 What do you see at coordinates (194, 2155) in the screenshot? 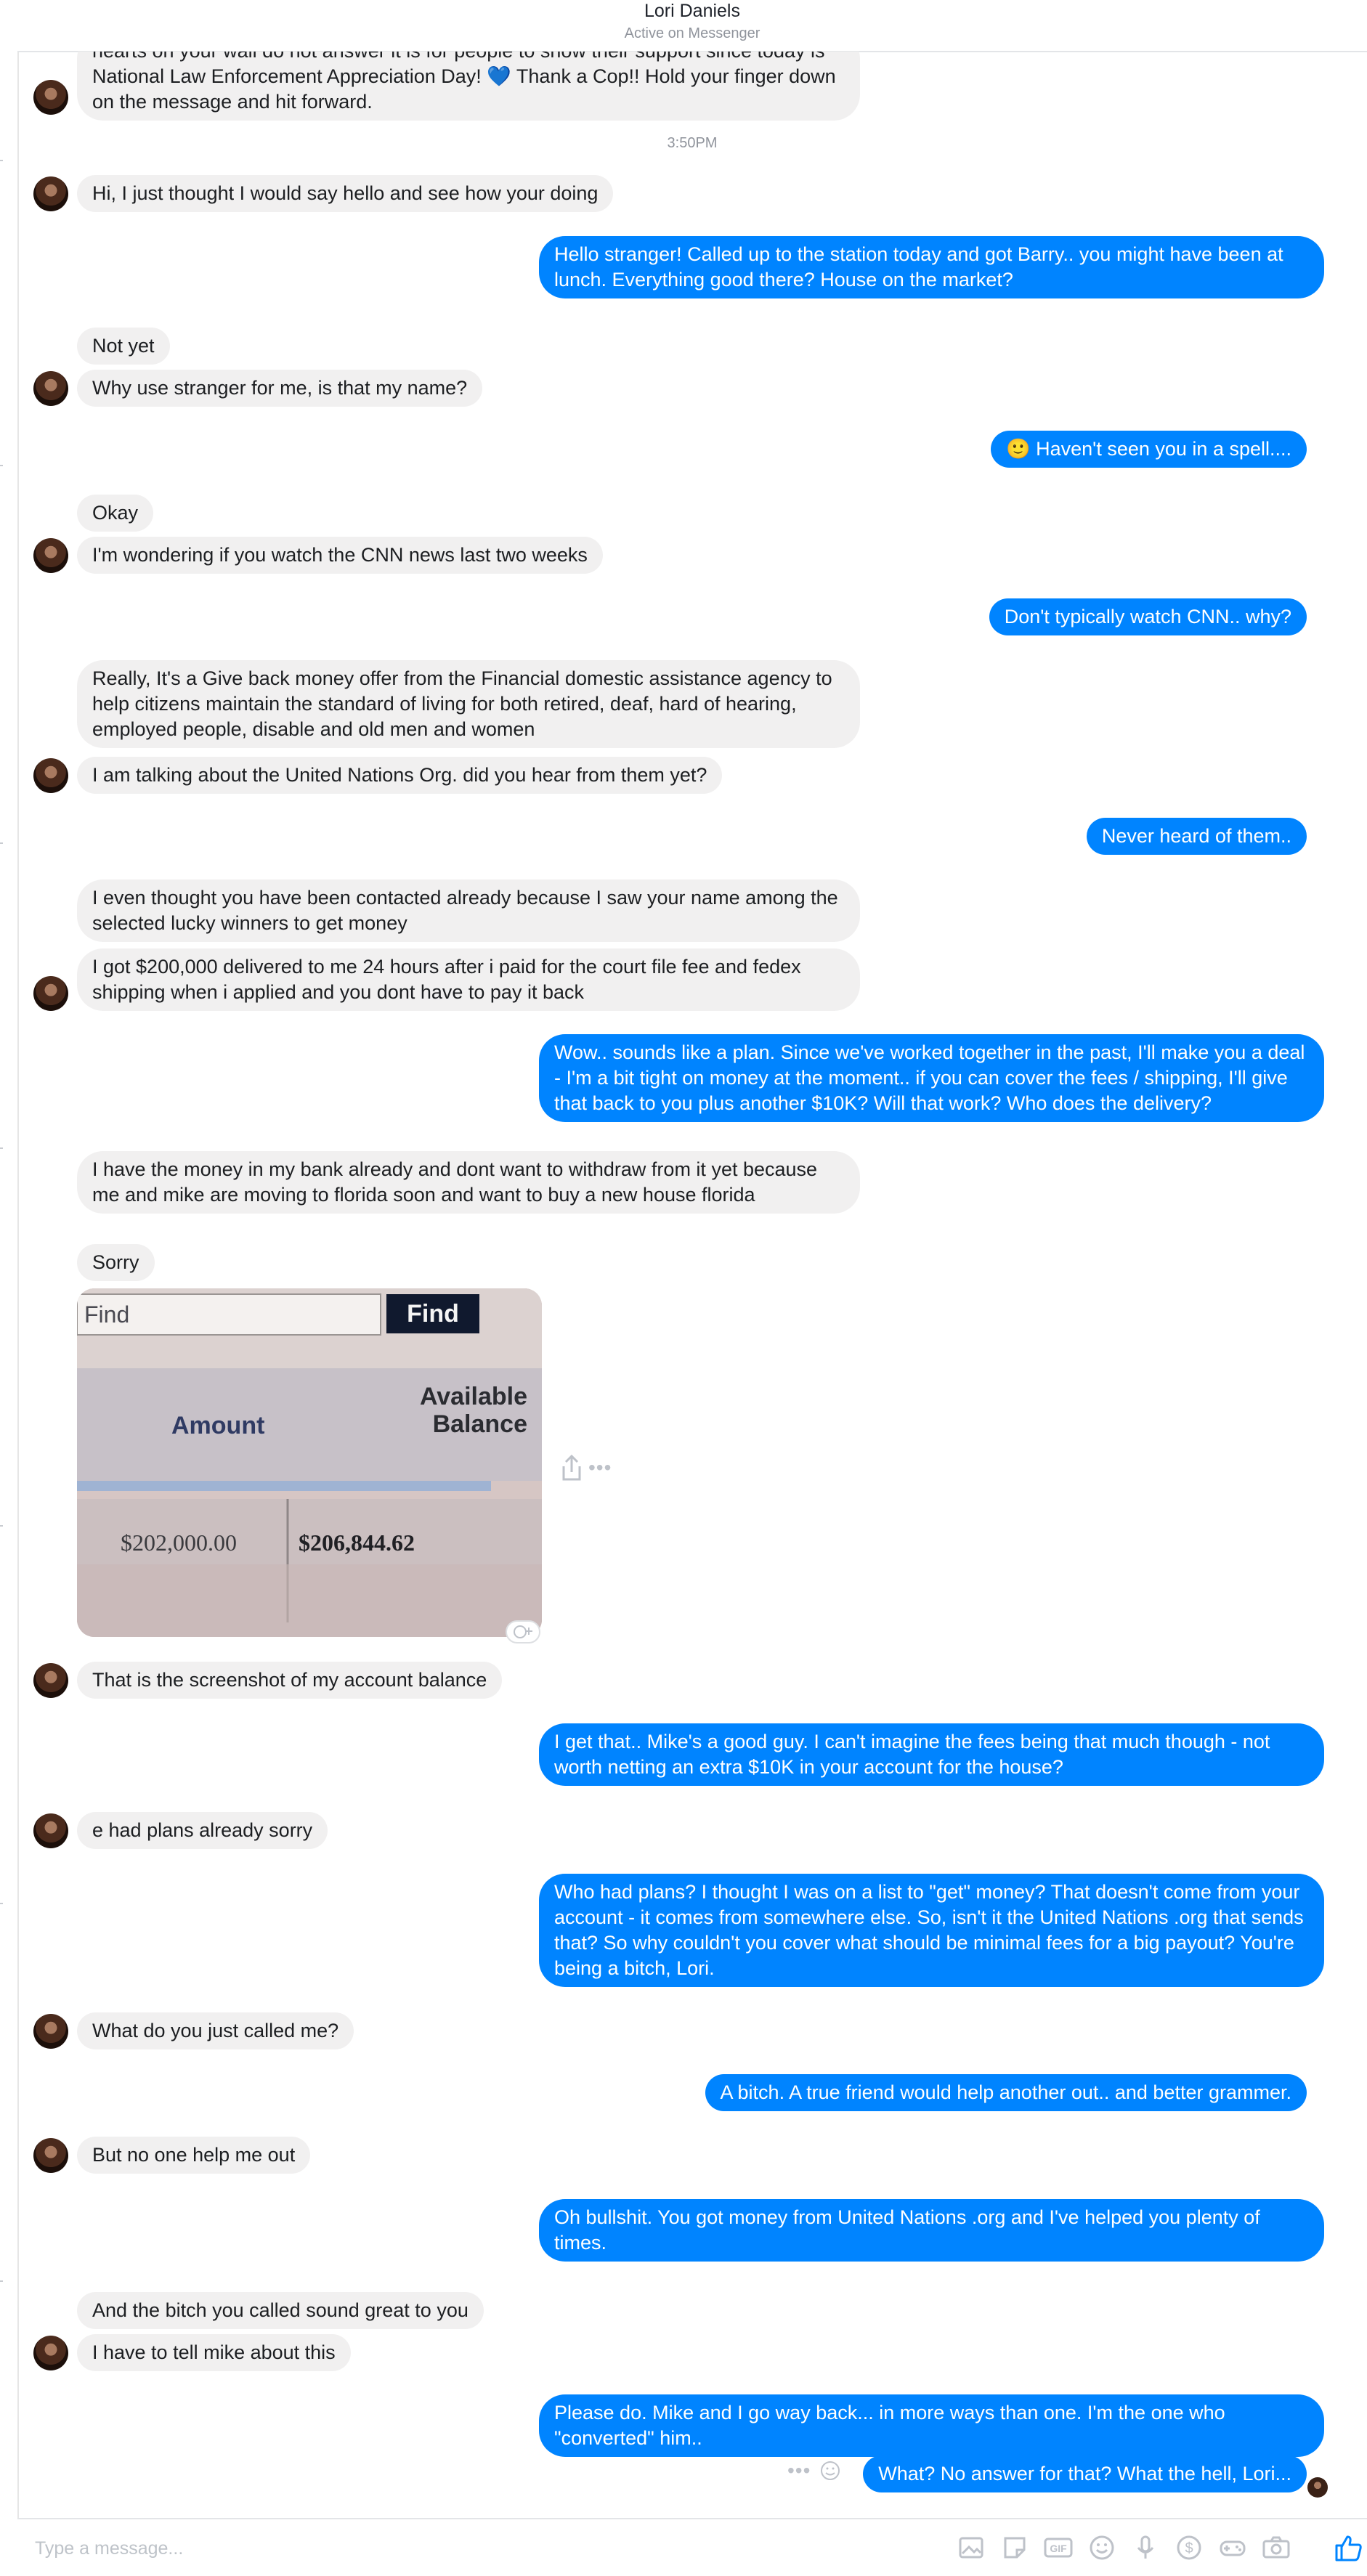
I see `message-bubble: But no one help me out` at bounding box center [194, 2155].